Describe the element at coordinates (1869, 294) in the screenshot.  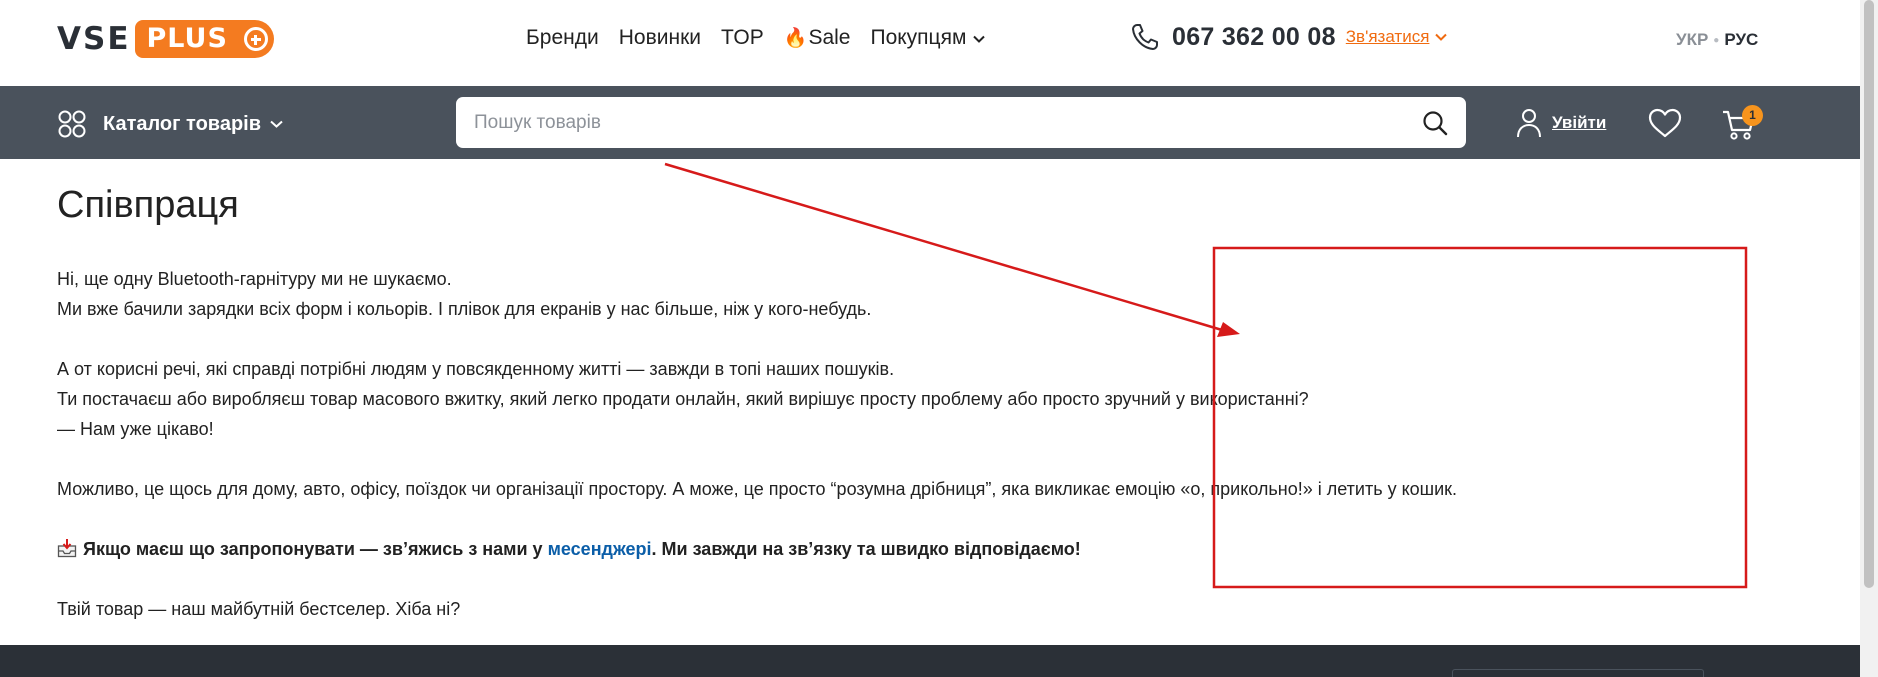
I see `scrollbar-thumb` at that location.